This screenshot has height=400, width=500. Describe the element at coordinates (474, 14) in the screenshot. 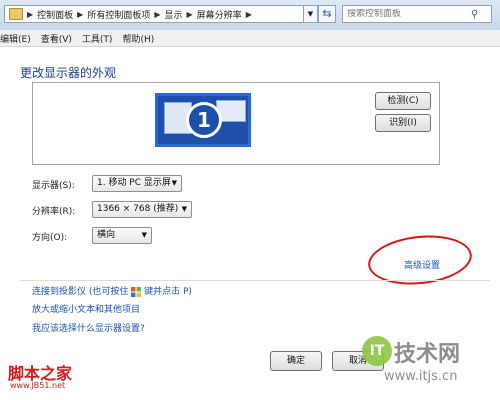

I see `search-icon: ⚲` at that location.